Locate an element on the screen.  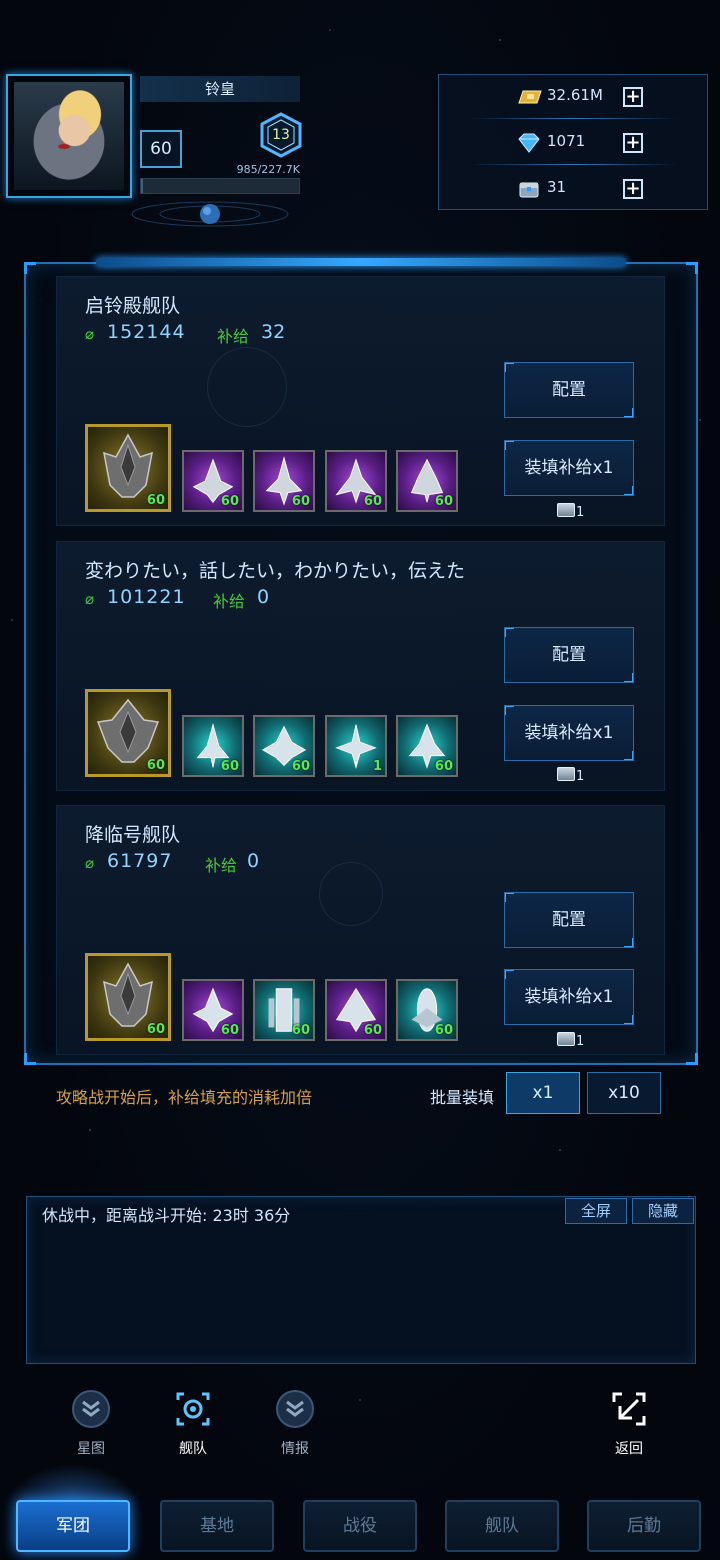
subnav-fleet: 舰队 is located at coordinates (193, 1423).